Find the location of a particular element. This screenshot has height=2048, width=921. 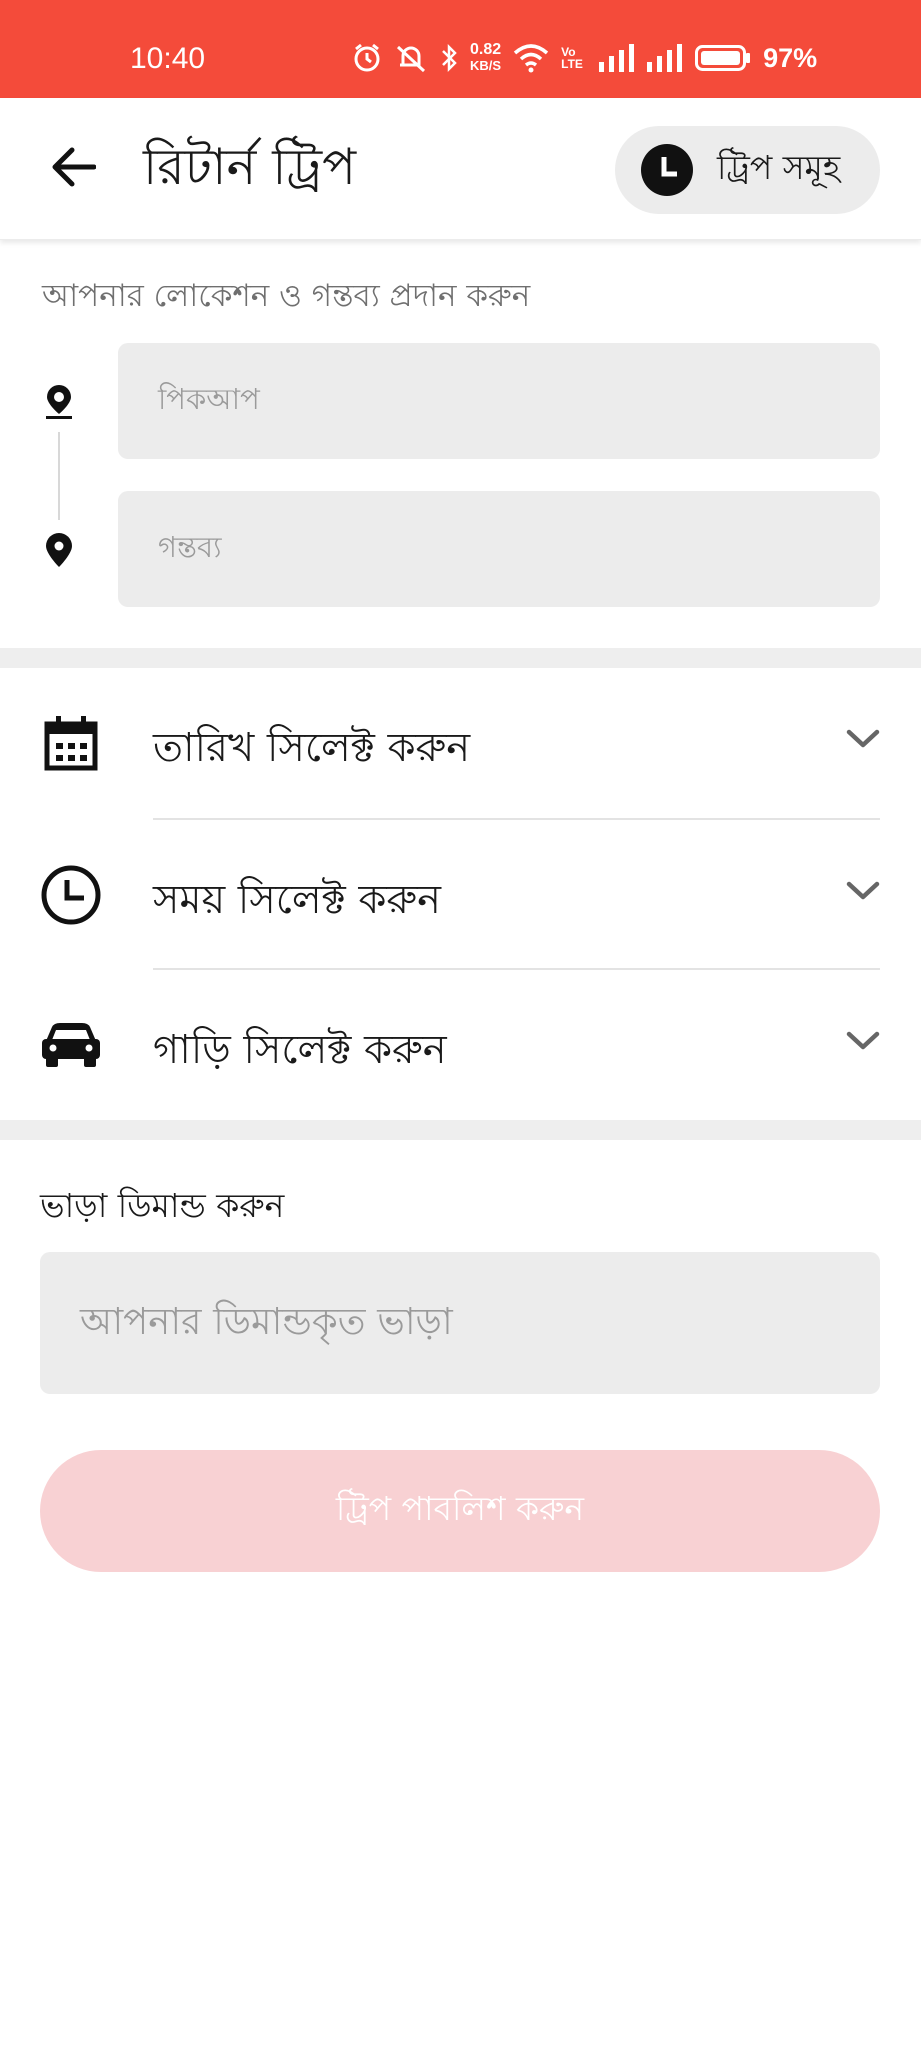

car-select: গাড়ি সিলেক্ট করুন is located at coordinates (460, 1045).